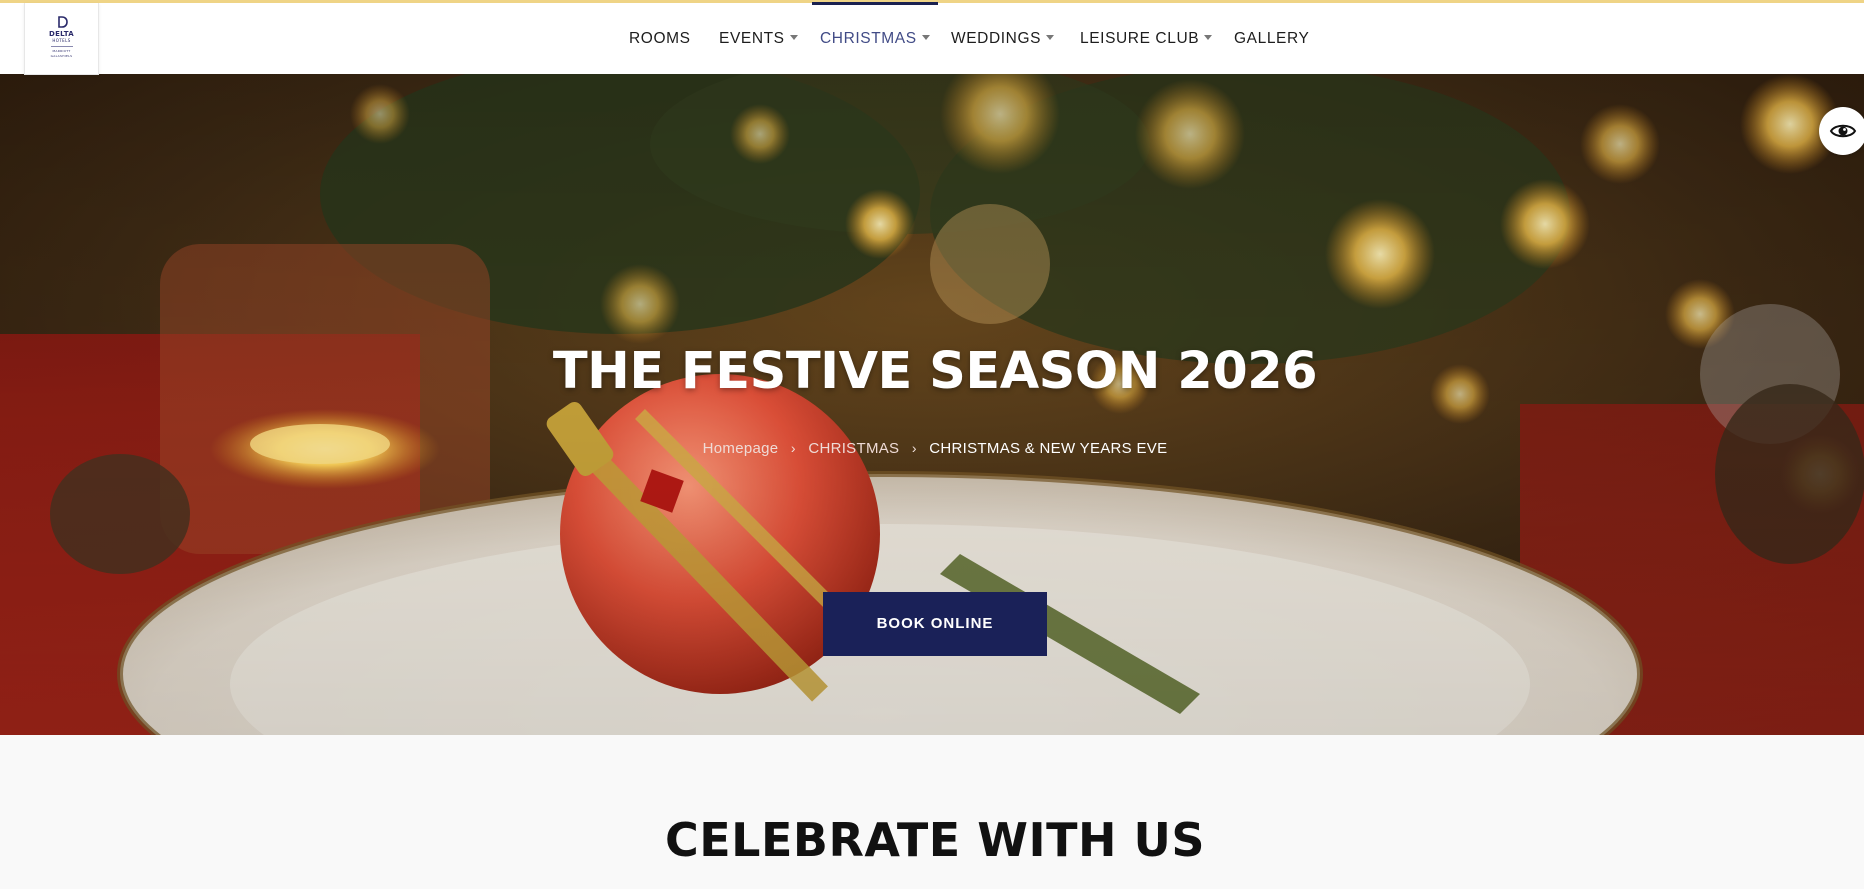 The width and height of the screenshot is (1864, 889). I want to click on nav-item-christmas: CHRISTMAS, so click(875, 38).